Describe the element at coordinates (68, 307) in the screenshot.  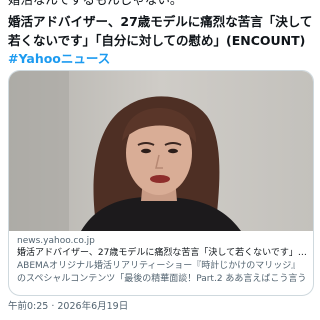
I see `post-timestamp: 午前0:25 · 2026年6月19日` at that location.